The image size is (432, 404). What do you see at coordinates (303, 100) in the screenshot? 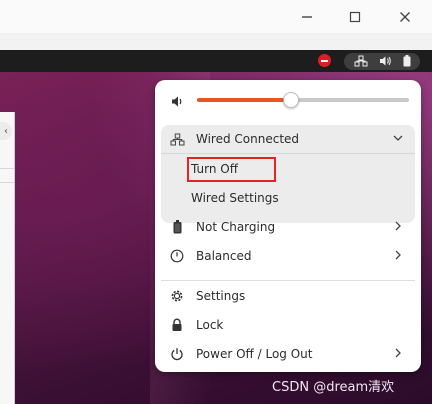
I see `volume-slider` at bounding box center [303, 100].